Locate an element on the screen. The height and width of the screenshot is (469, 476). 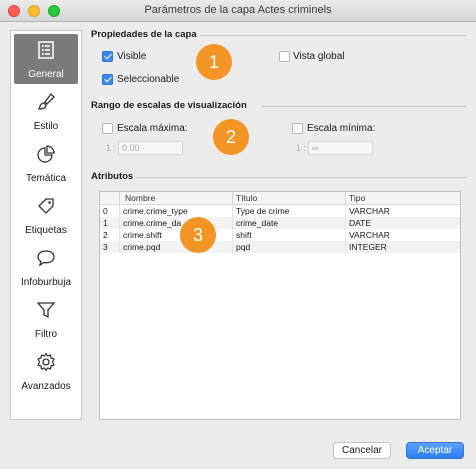
gear-icon is located at coordinates (46, 362).